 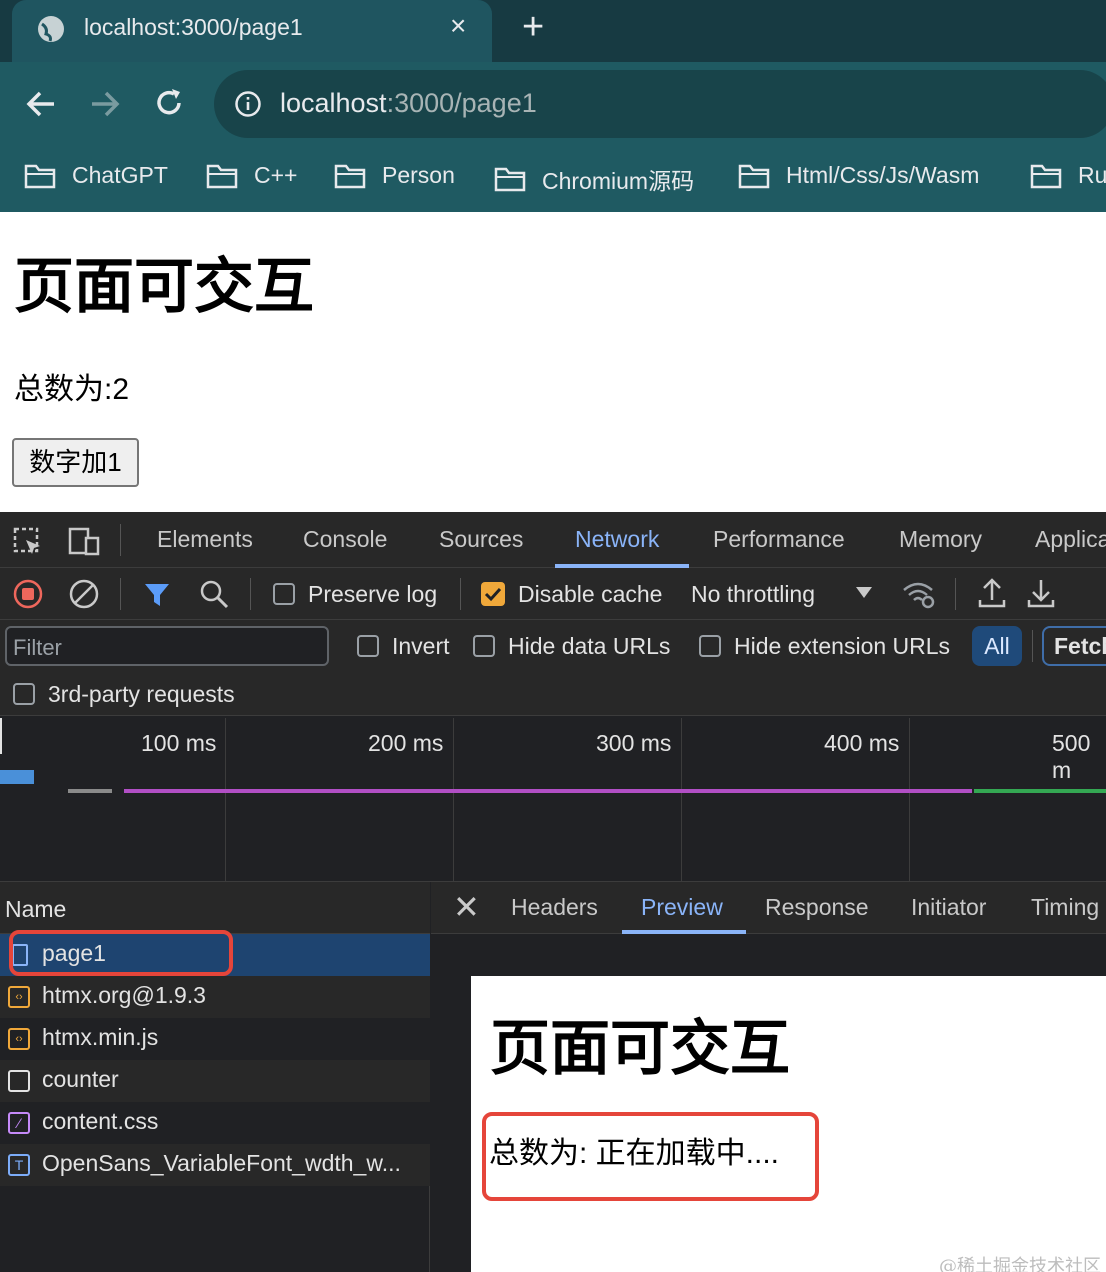 What do you see at coordinates (248, 104) in the screenshot?
I see `info-icon` at bounding box center [248, 104].